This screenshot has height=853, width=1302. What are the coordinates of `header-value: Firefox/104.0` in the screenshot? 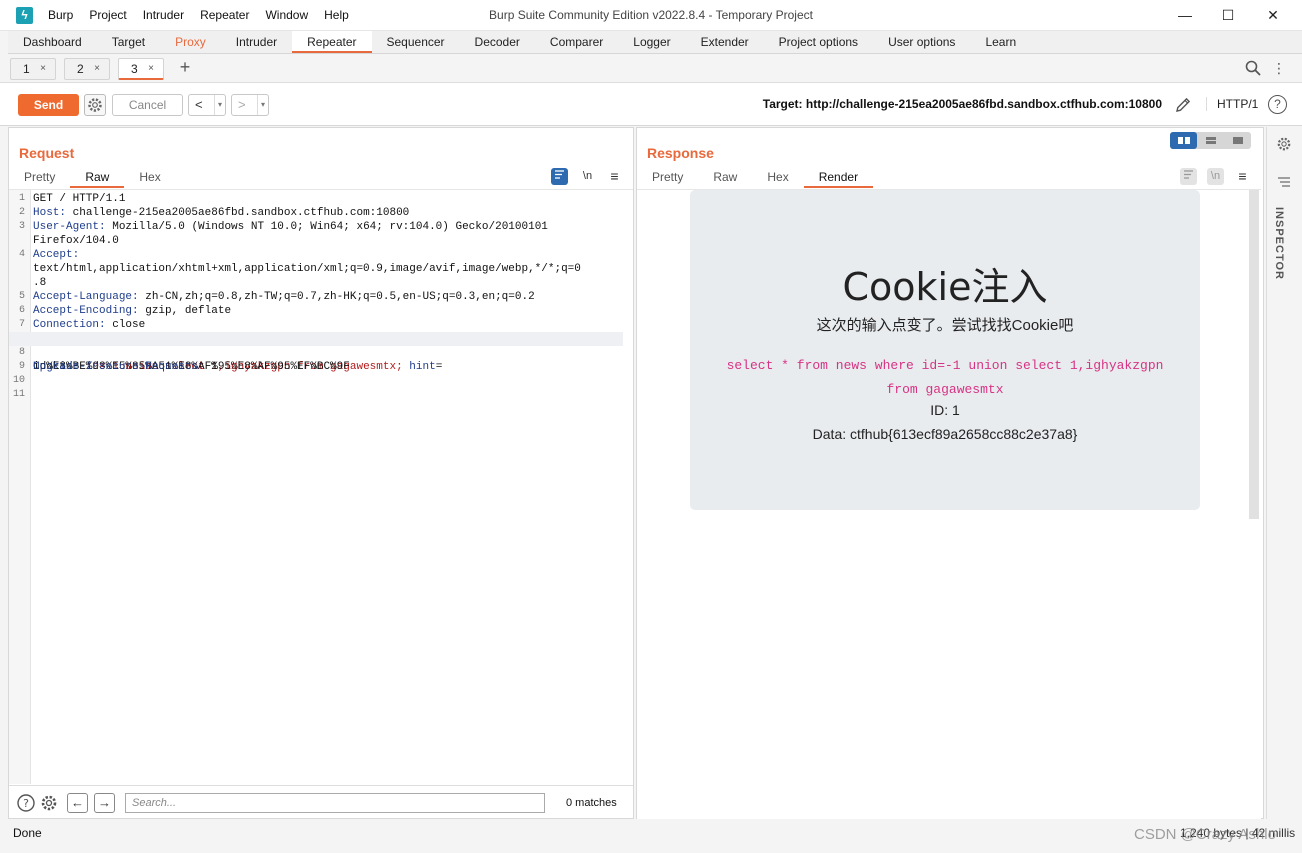 It's located at (76, 241).